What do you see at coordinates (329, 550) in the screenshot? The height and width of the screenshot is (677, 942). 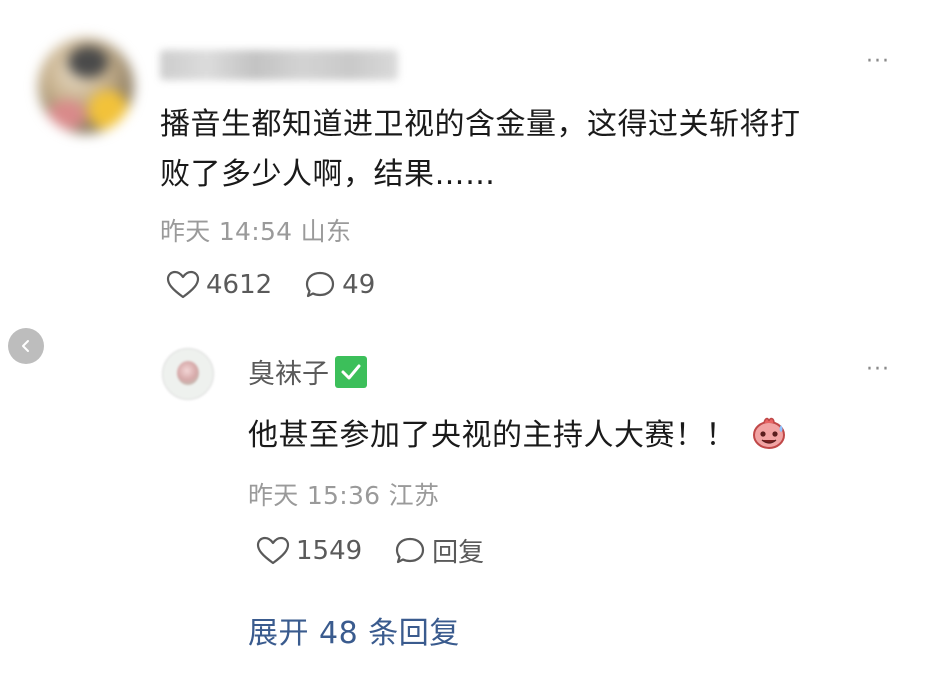 I see `like-count: 1549` at bounding box center [329, 550].